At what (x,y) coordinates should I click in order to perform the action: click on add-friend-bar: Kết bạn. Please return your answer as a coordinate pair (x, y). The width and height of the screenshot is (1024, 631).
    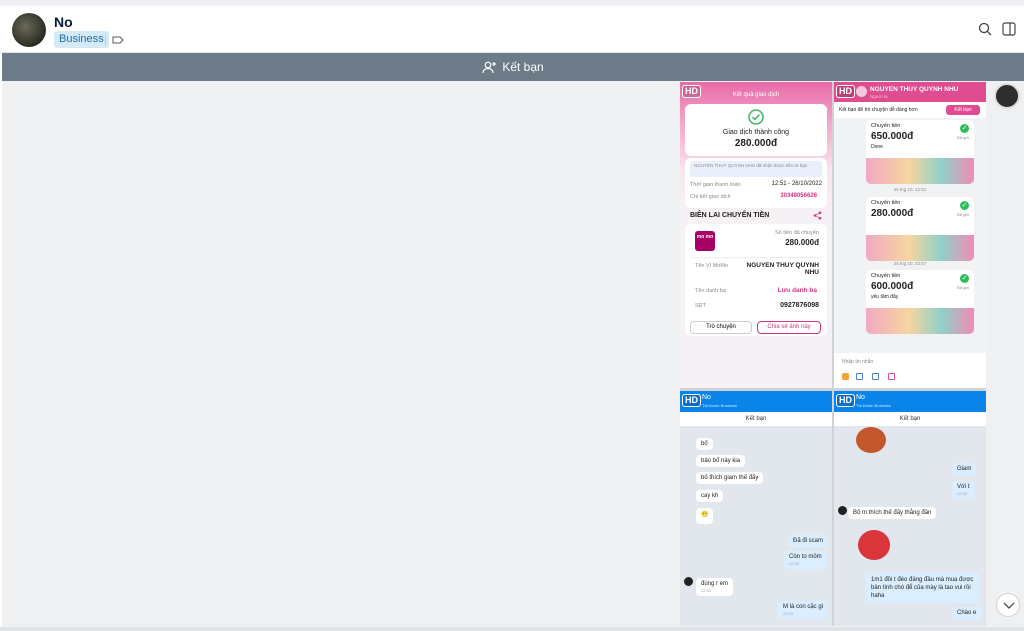
    Looking at the image, I should click on (513, 67).